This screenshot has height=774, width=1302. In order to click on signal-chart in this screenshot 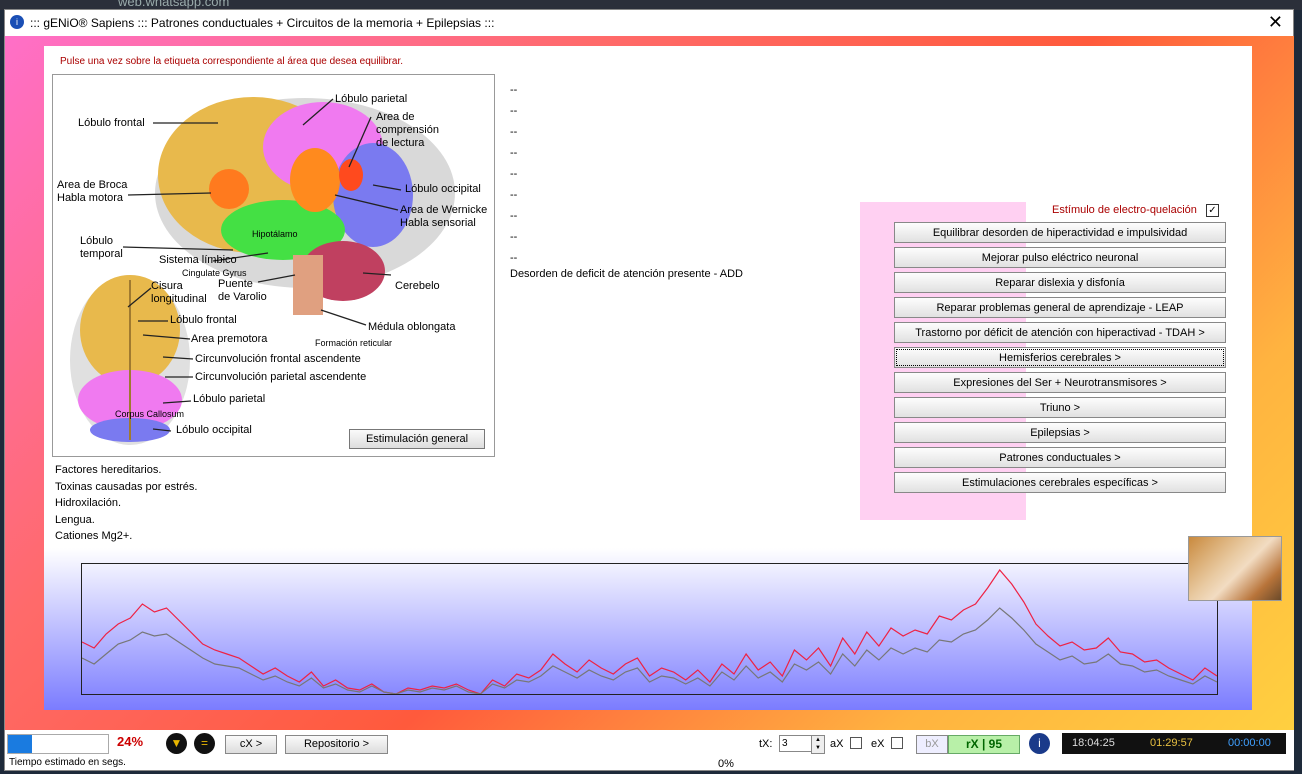, I will do `click(649, 632)`.